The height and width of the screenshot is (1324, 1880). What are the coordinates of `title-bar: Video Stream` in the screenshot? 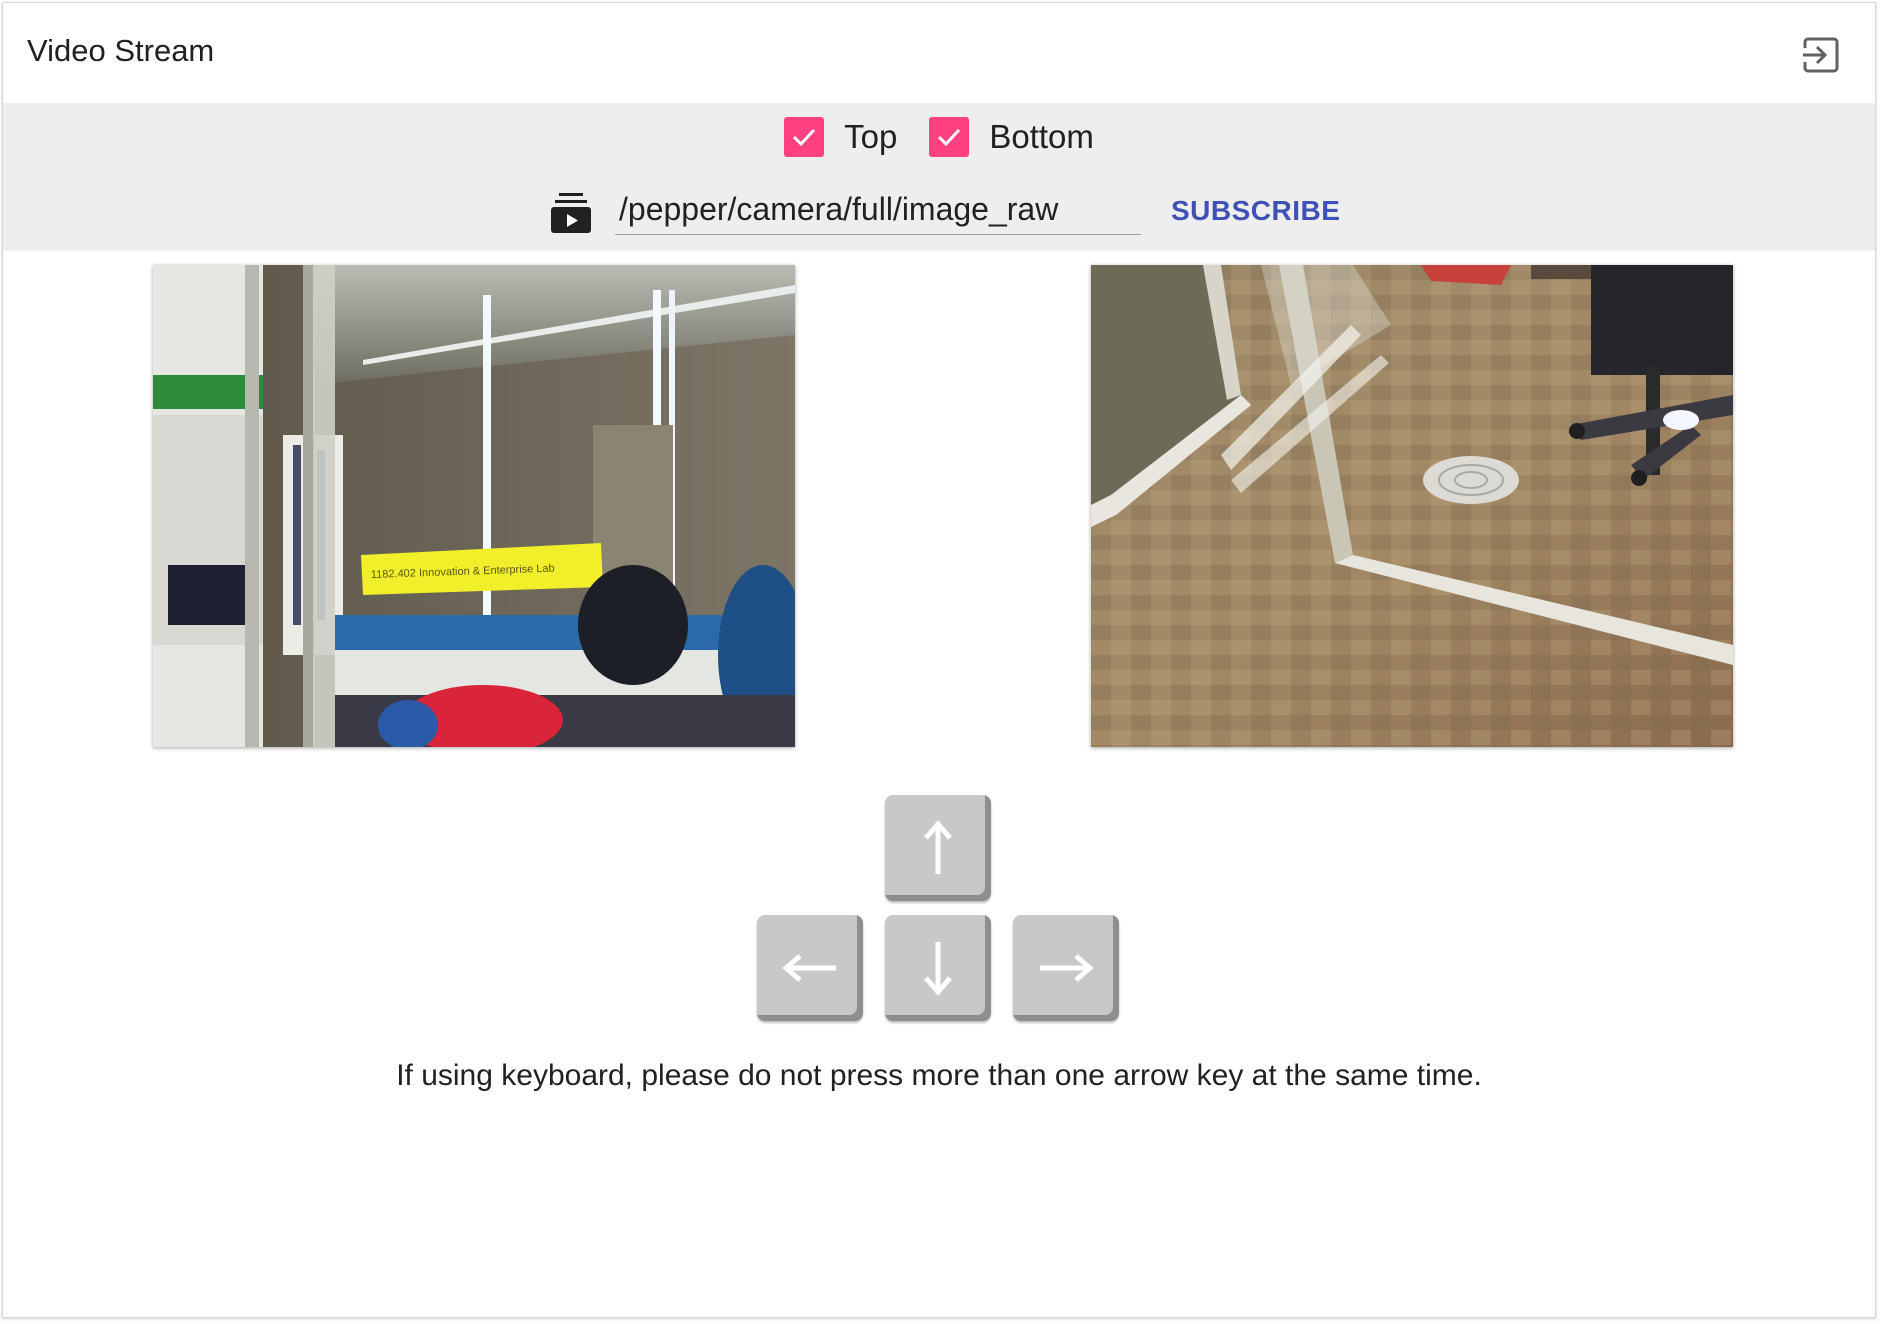 It's located at (939, 53).